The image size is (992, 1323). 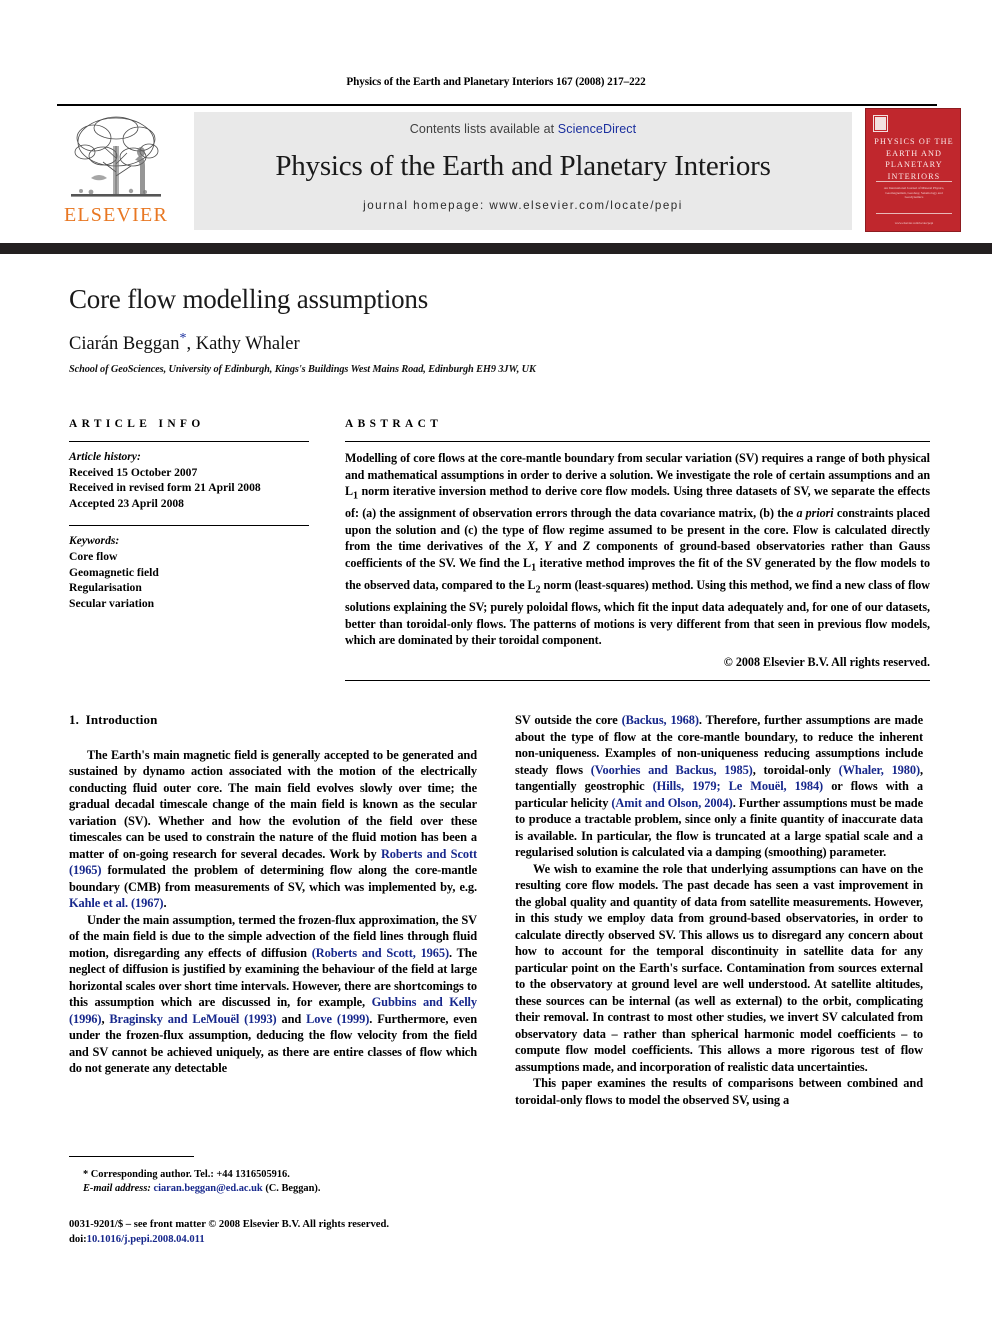 What do you see at coordinates (165, 488) in the screenshot?
I see `history-item-1: Received in revised form 21 April 2008` at bounding box center [165, 488].